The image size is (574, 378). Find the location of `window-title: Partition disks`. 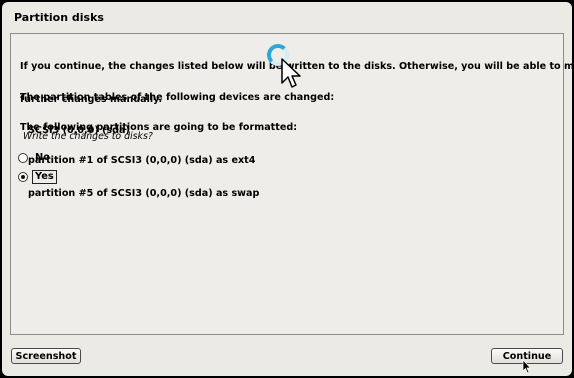

window-title: Partition disks is located at coordinates (59, 17).